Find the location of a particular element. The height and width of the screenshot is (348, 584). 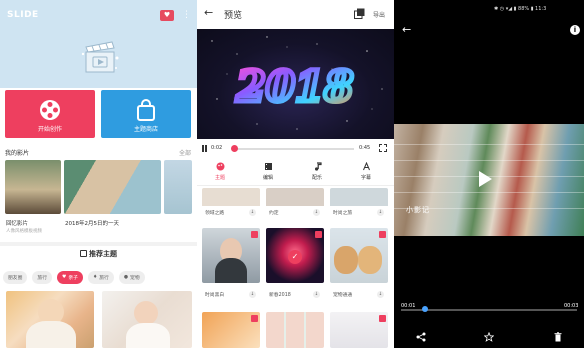

trophy-icon: ♦ is located at coordinates (95, 277).